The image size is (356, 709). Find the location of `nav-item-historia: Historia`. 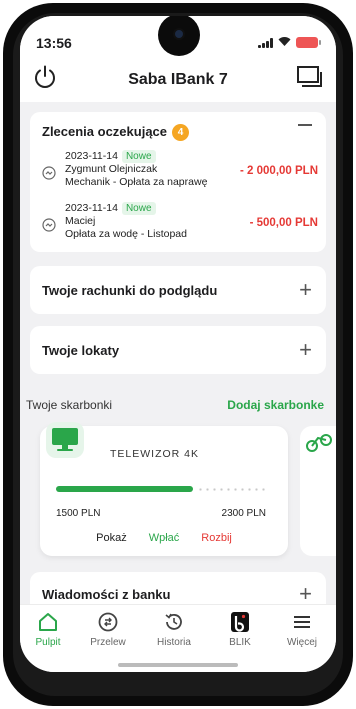

nav-item-historia: Historia is located at coordinates (174, 629).